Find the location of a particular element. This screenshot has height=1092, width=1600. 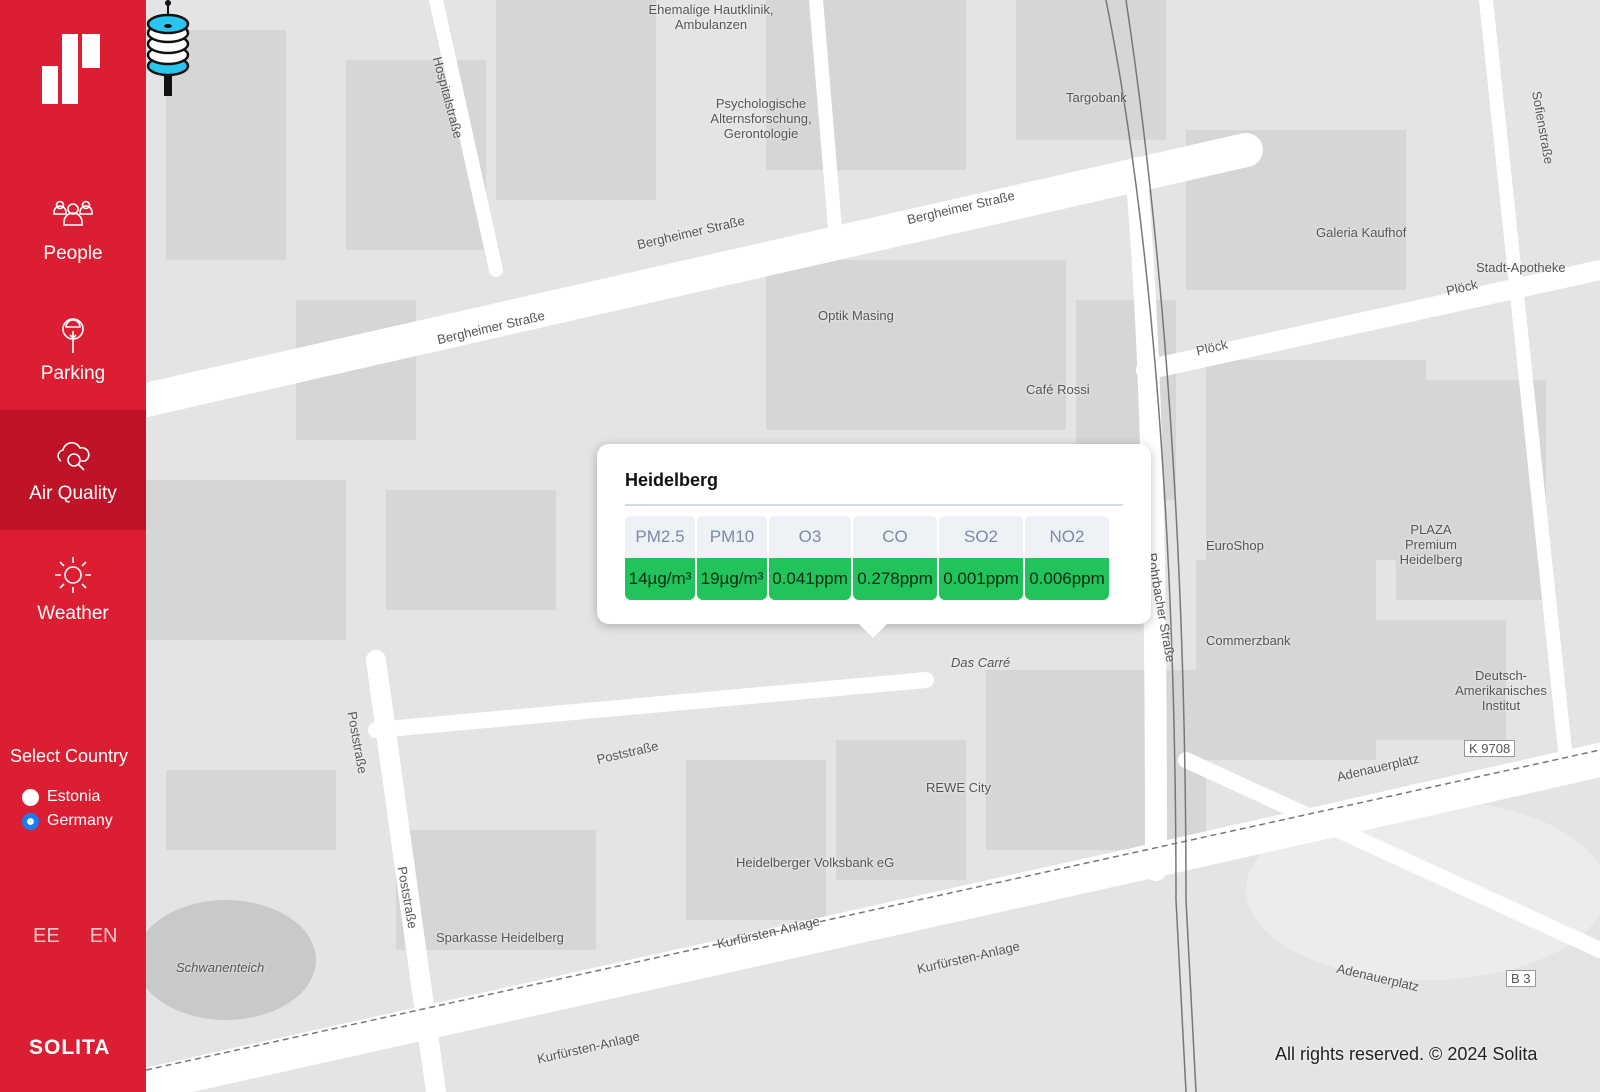

pollutant-header: PM2.5 is located at coordinates (660, 537).